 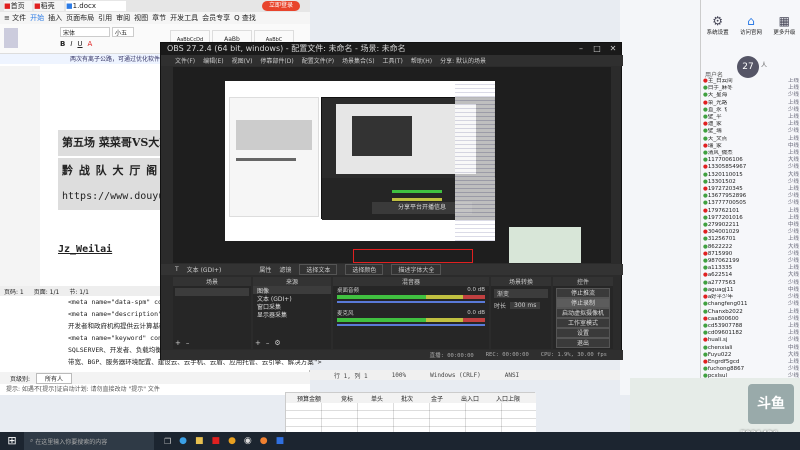 I want to click on user-row: ● chenxiali 中线, so click(x=751, y=348).